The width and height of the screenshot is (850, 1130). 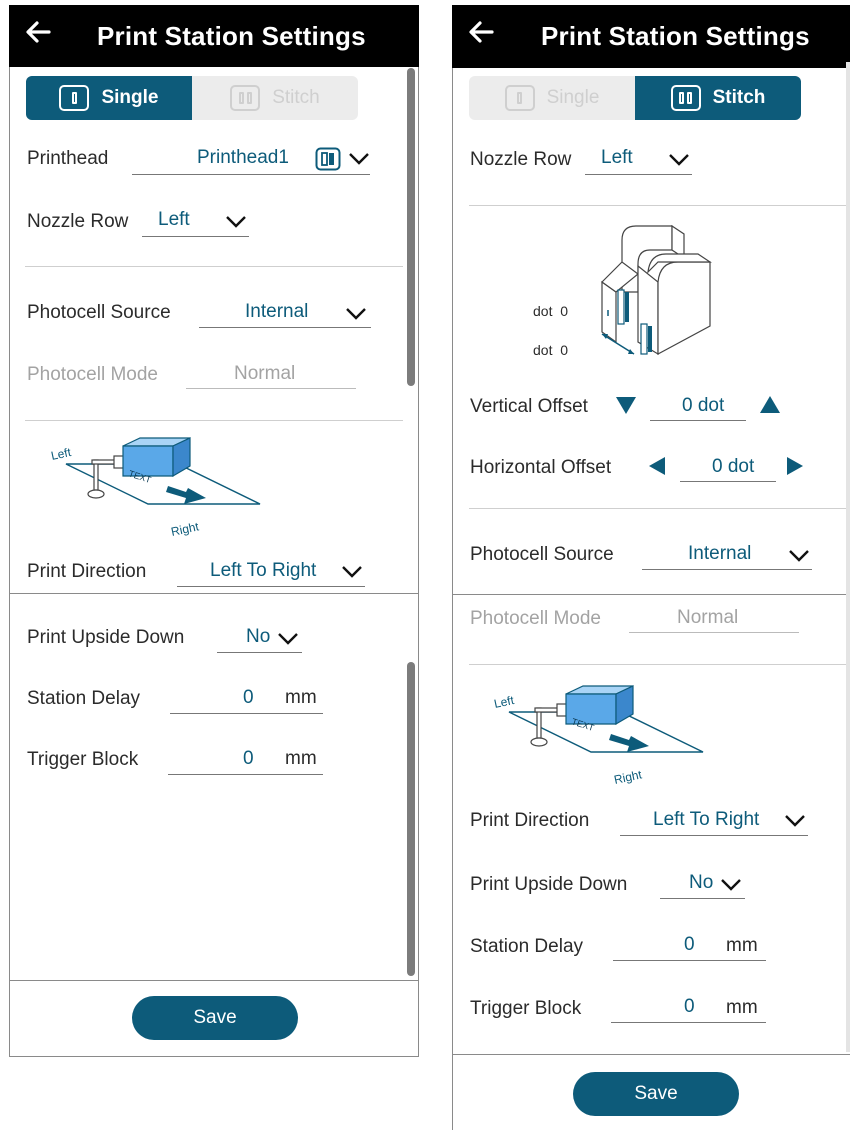 What do you see at coordinates (263, 570) in the screenshot?
I see `print-direction-value: Left To Right` at bounding box center [263, 570].